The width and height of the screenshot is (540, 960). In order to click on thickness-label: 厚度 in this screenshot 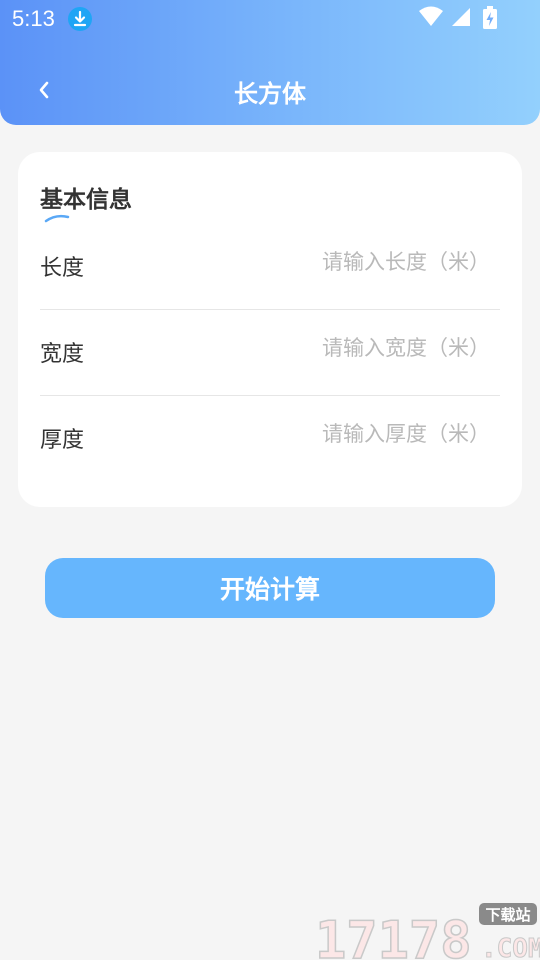, I will do `click(62, 440)`.